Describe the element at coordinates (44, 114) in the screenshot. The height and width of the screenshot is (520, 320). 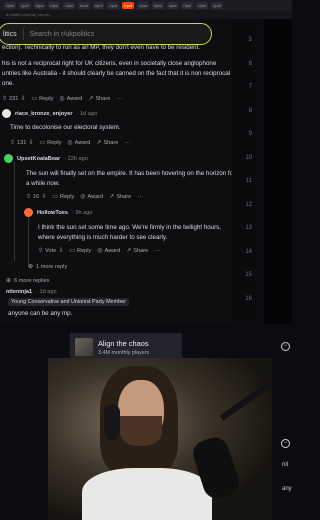
I see `username: riace_bronze_enjoyer` at that location.